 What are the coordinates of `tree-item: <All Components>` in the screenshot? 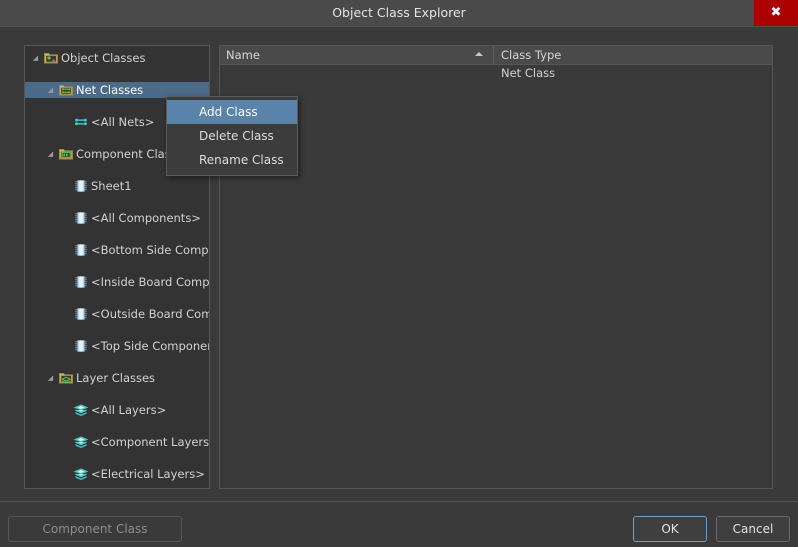 It's located at (117, 218).